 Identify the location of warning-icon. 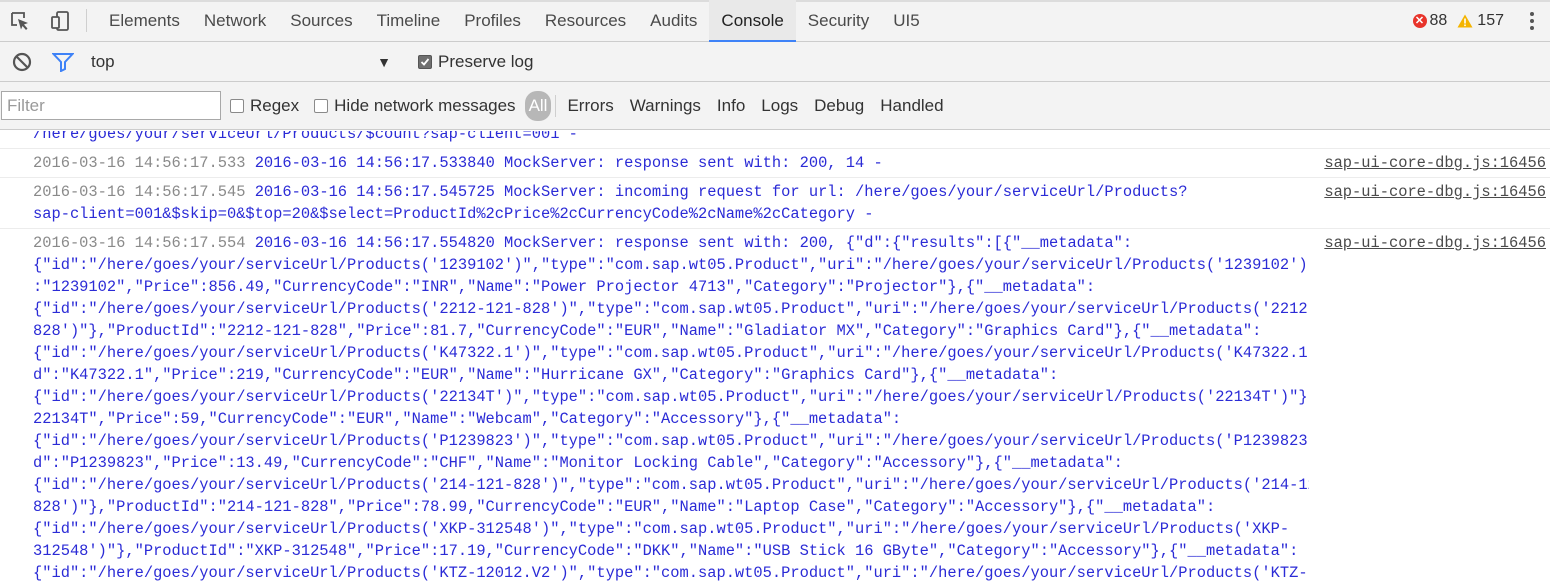
(1465, 20).